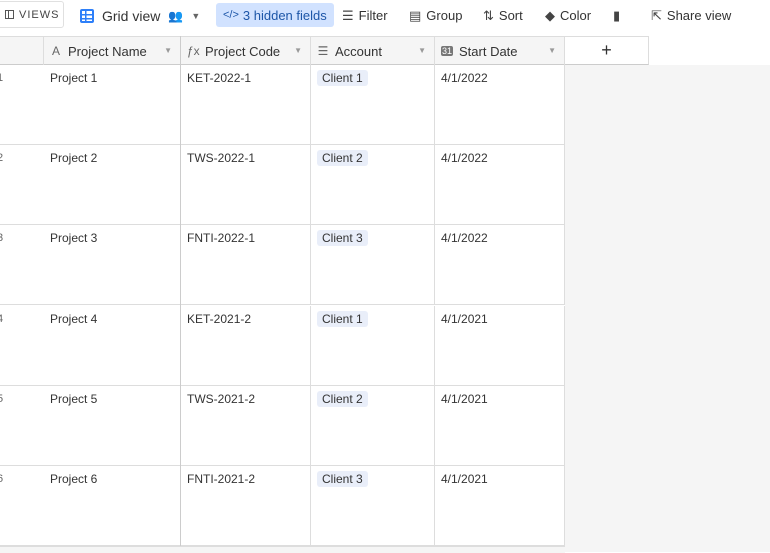 This screenshot has width=770, height=553. What do you see at coordinates (2, 238) in the screenshot?
I see `row-number: 3` at bounding box center [2, 238].